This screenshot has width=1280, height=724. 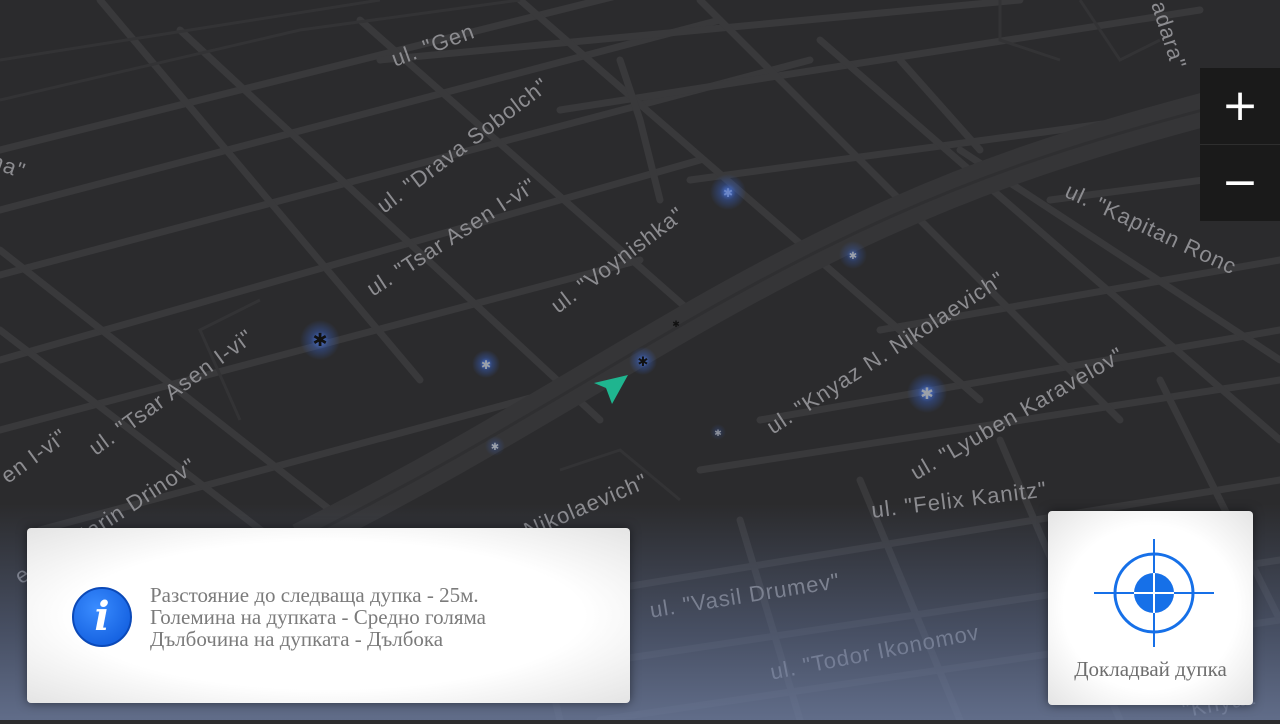 What do you see at coordinates (1150, 669) in the screenshot?
I see `report-pothole-label: Докладвай дупка` at bounding box center [1150, 669].